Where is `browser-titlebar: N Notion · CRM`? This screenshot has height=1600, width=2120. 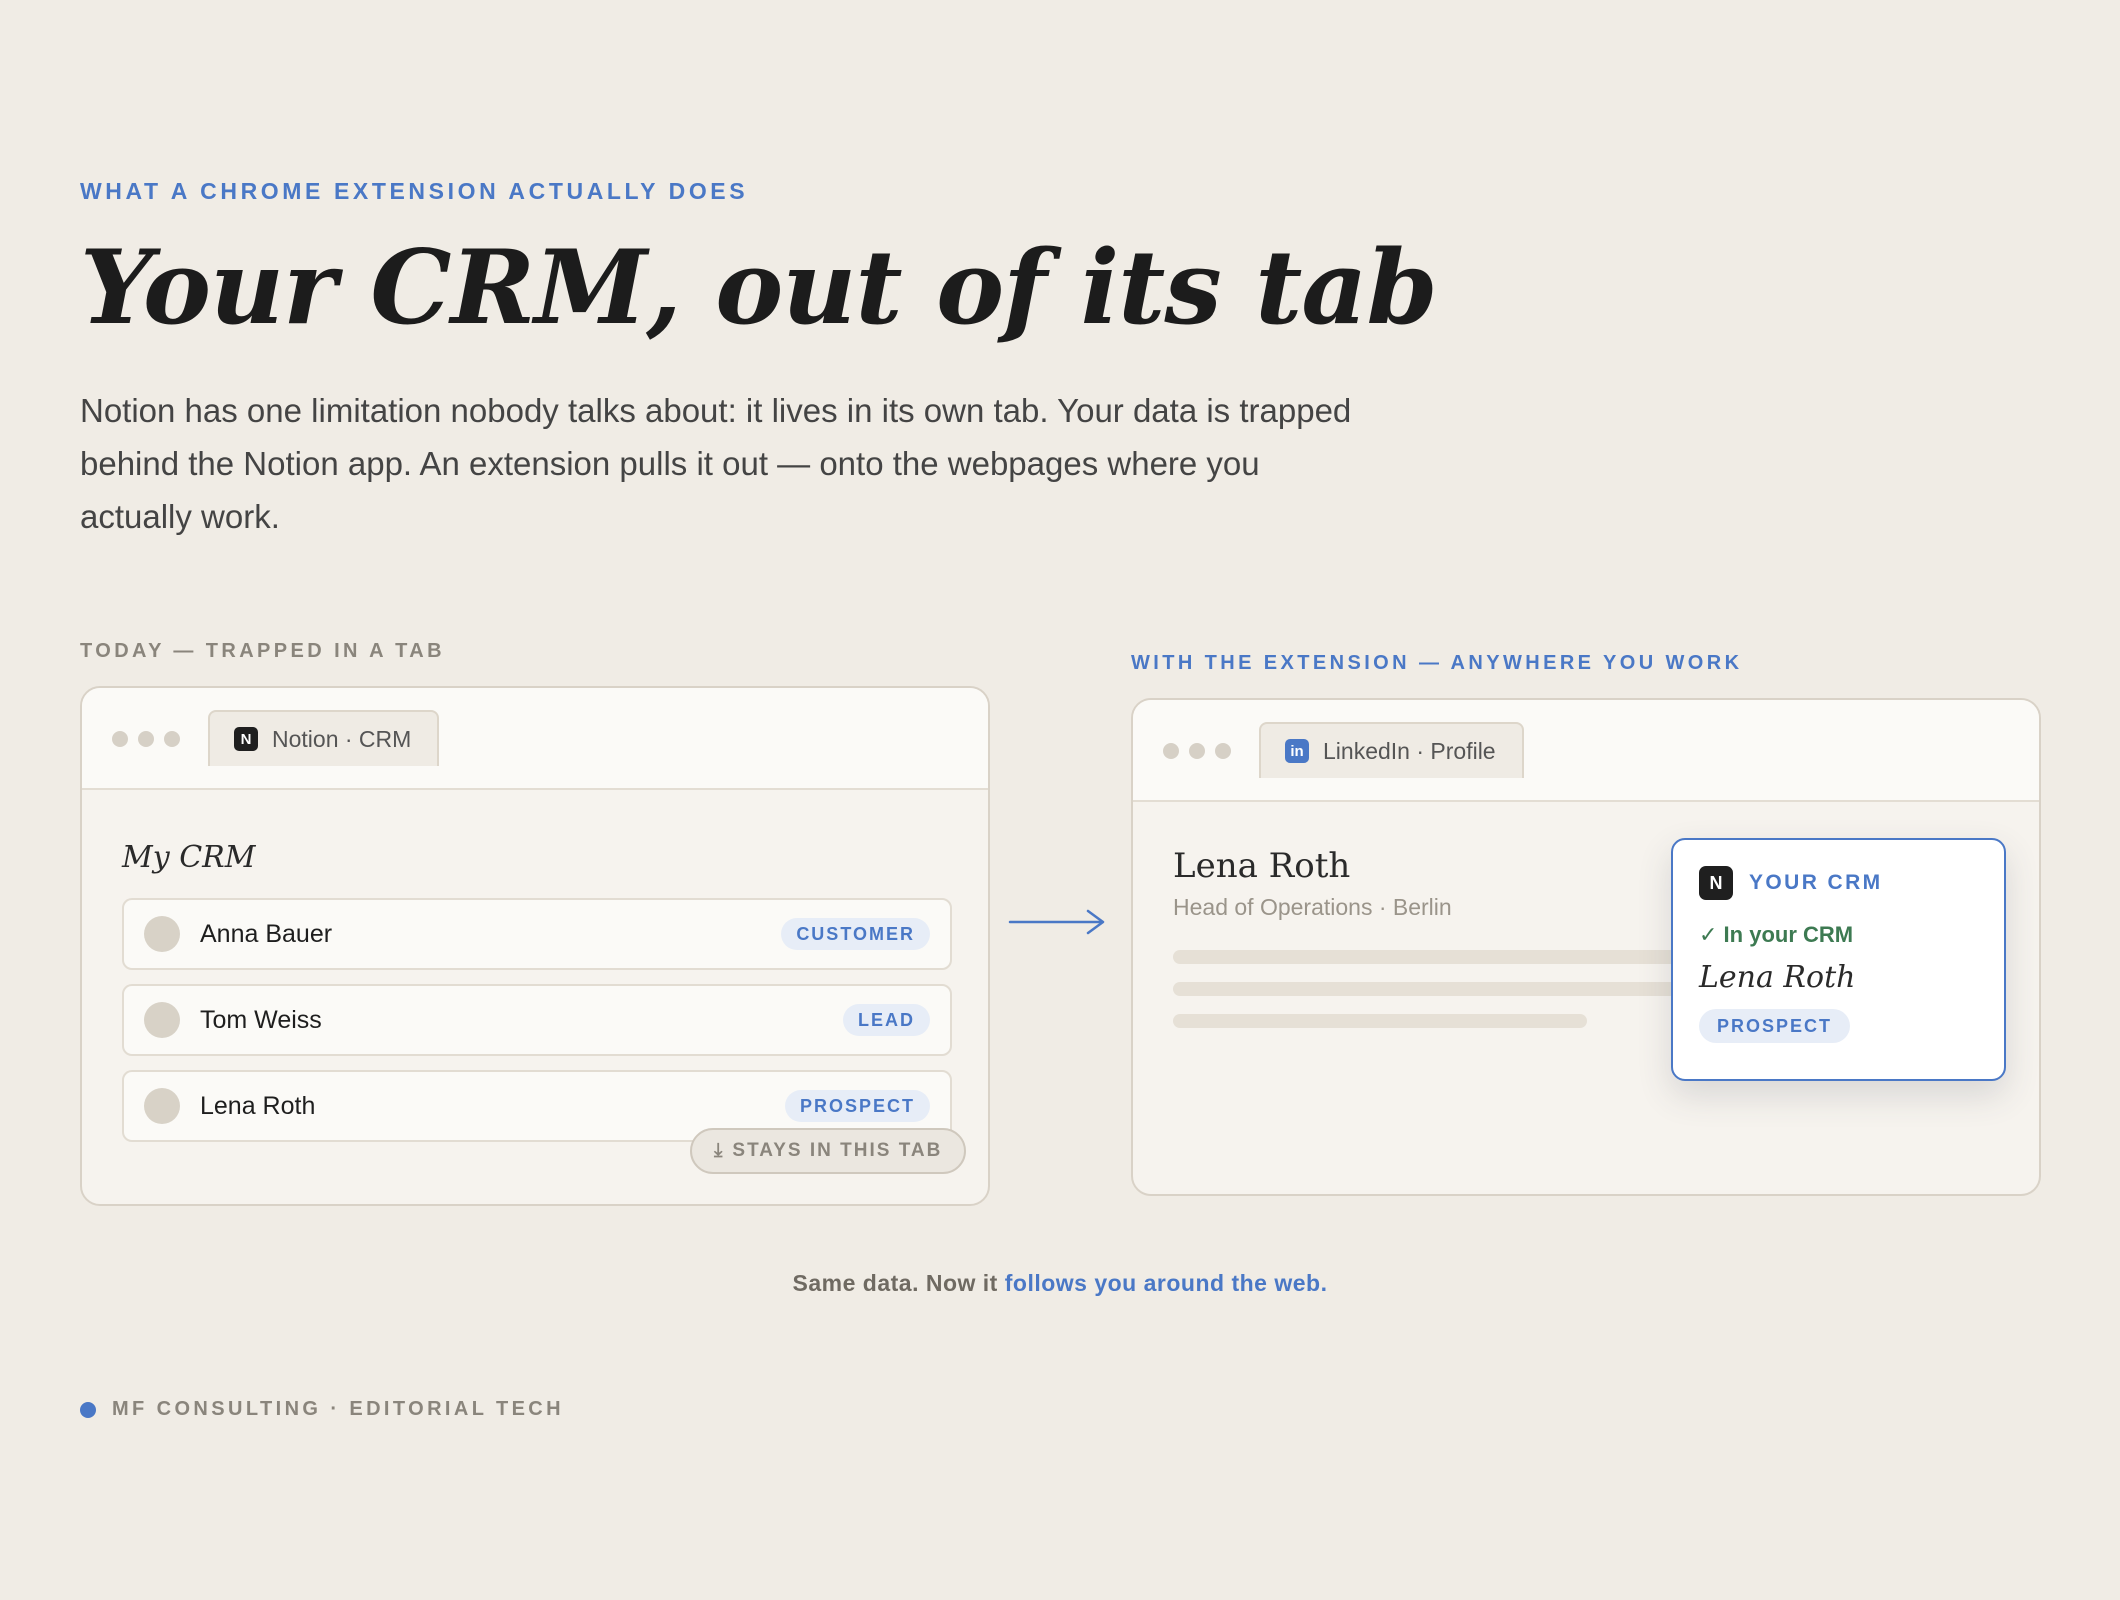
browser-titlebar: N Notion · CRM is located at coordinates (535, 739).